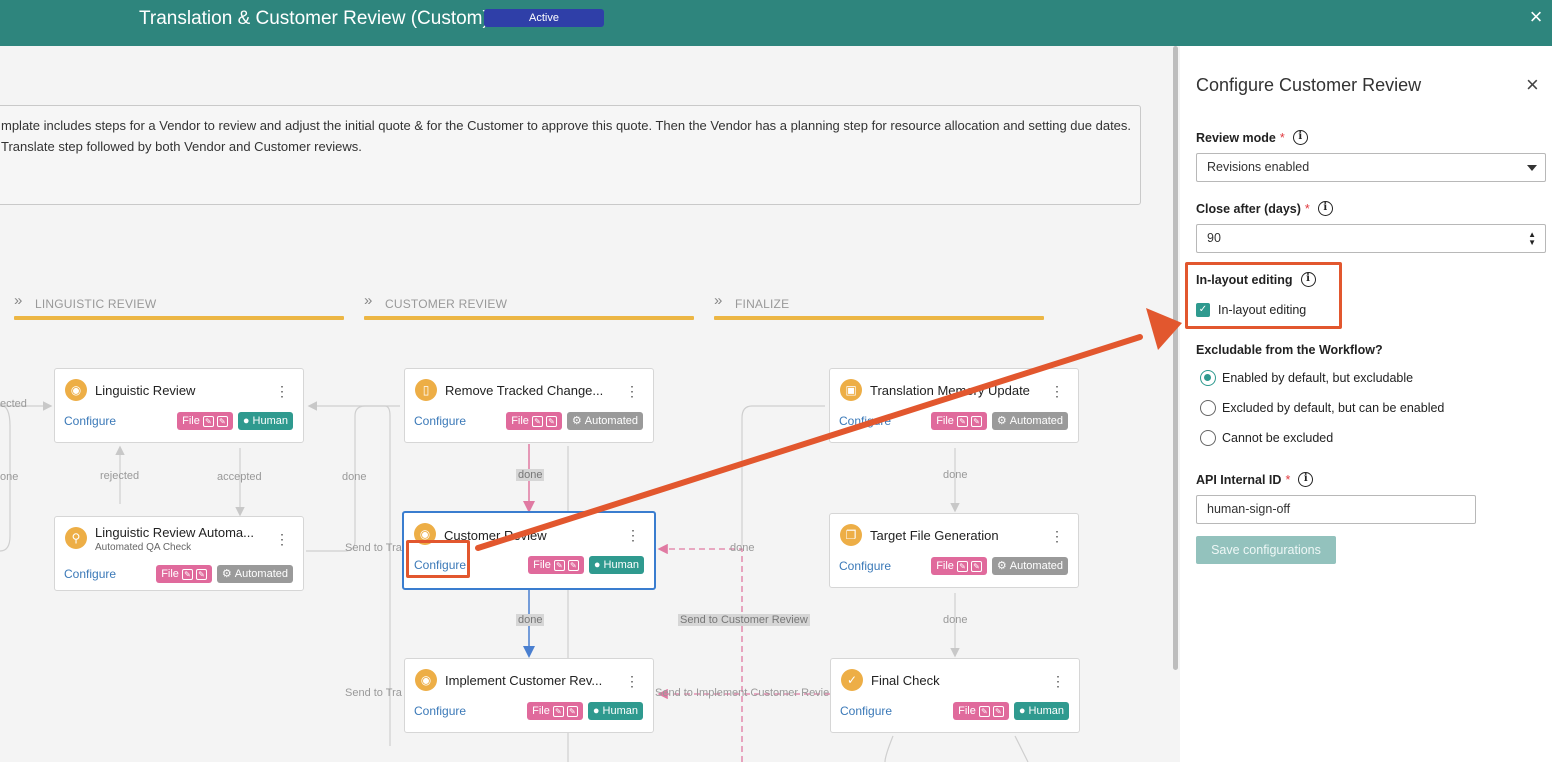  What do you see at coordinates (1239, 479) in the screenshot?
I see `api-id-label-text: API Internal ID` at bounding box center [1239, 479].